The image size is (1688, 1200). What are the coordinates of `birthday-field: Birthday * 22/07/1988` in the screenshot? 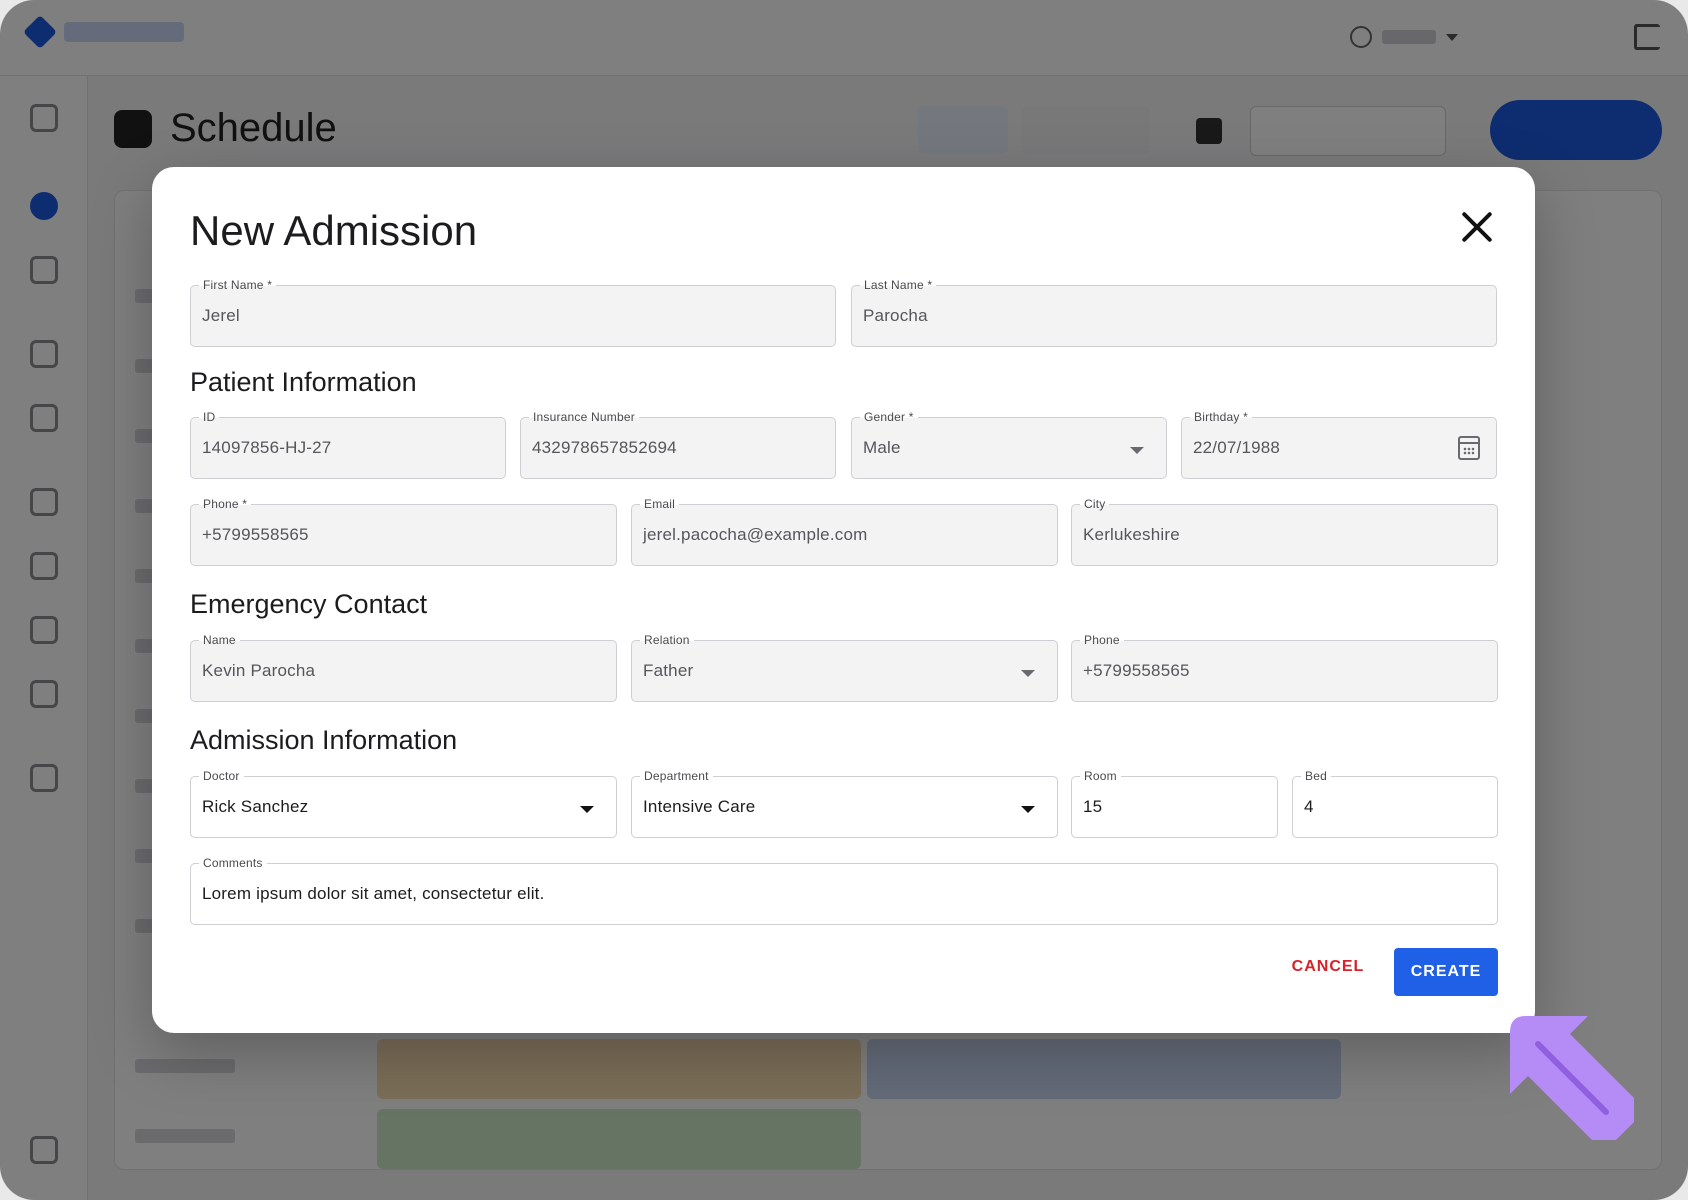 It's located at (1339, 444).